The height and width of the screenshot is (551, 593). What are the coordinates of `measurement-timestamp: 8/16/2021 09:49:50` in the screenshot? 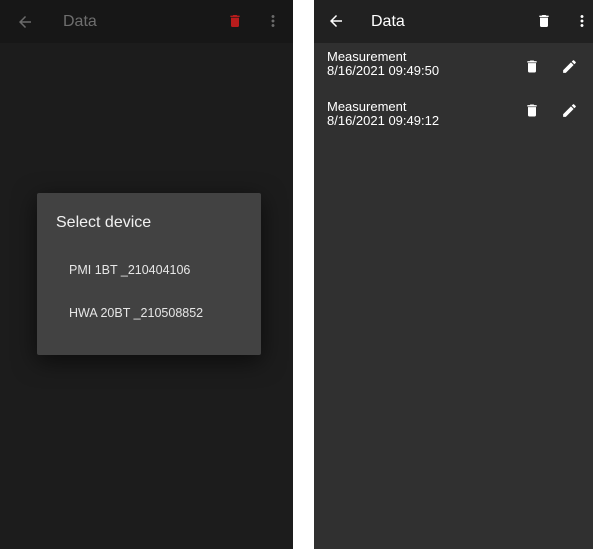 It's located at (383, 70).